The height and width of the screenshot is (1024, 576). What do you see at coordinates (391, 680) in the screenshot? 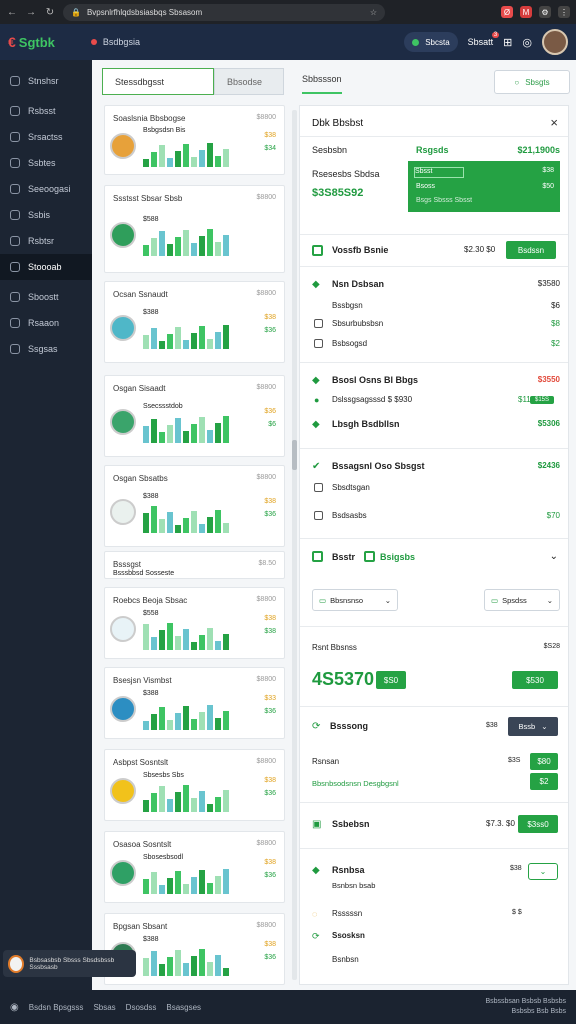
I see `total-chip: $S0` at bounding box center [391, 680].